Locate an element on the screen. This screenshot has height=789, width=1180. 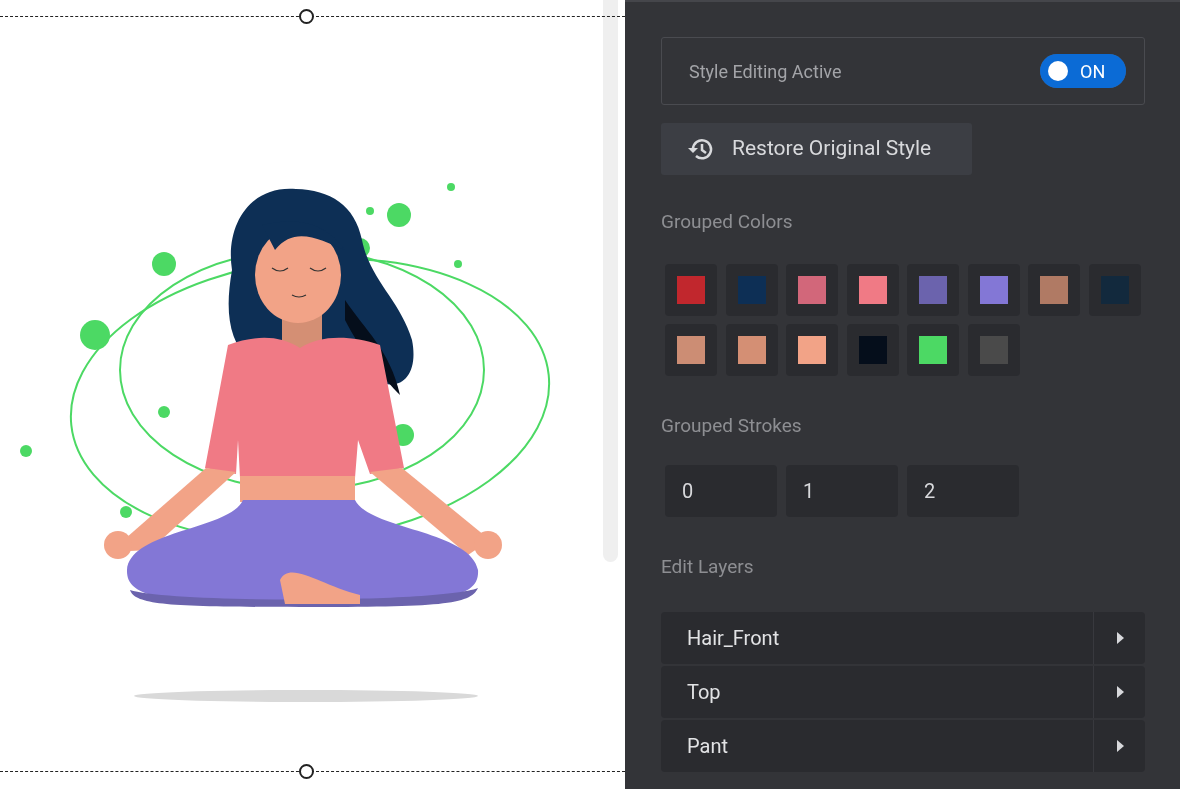
layer-row: Top is located at coordinates (903, 691).